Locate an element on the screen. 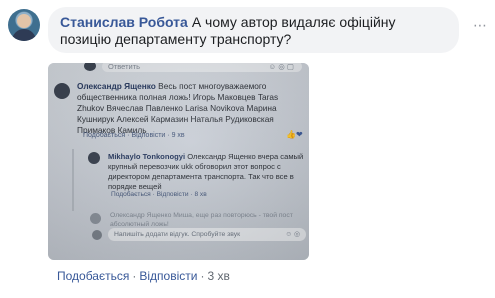  photo-top-field: Ответить ☺ ◎ ▢ is located at coordinates (202, 67).